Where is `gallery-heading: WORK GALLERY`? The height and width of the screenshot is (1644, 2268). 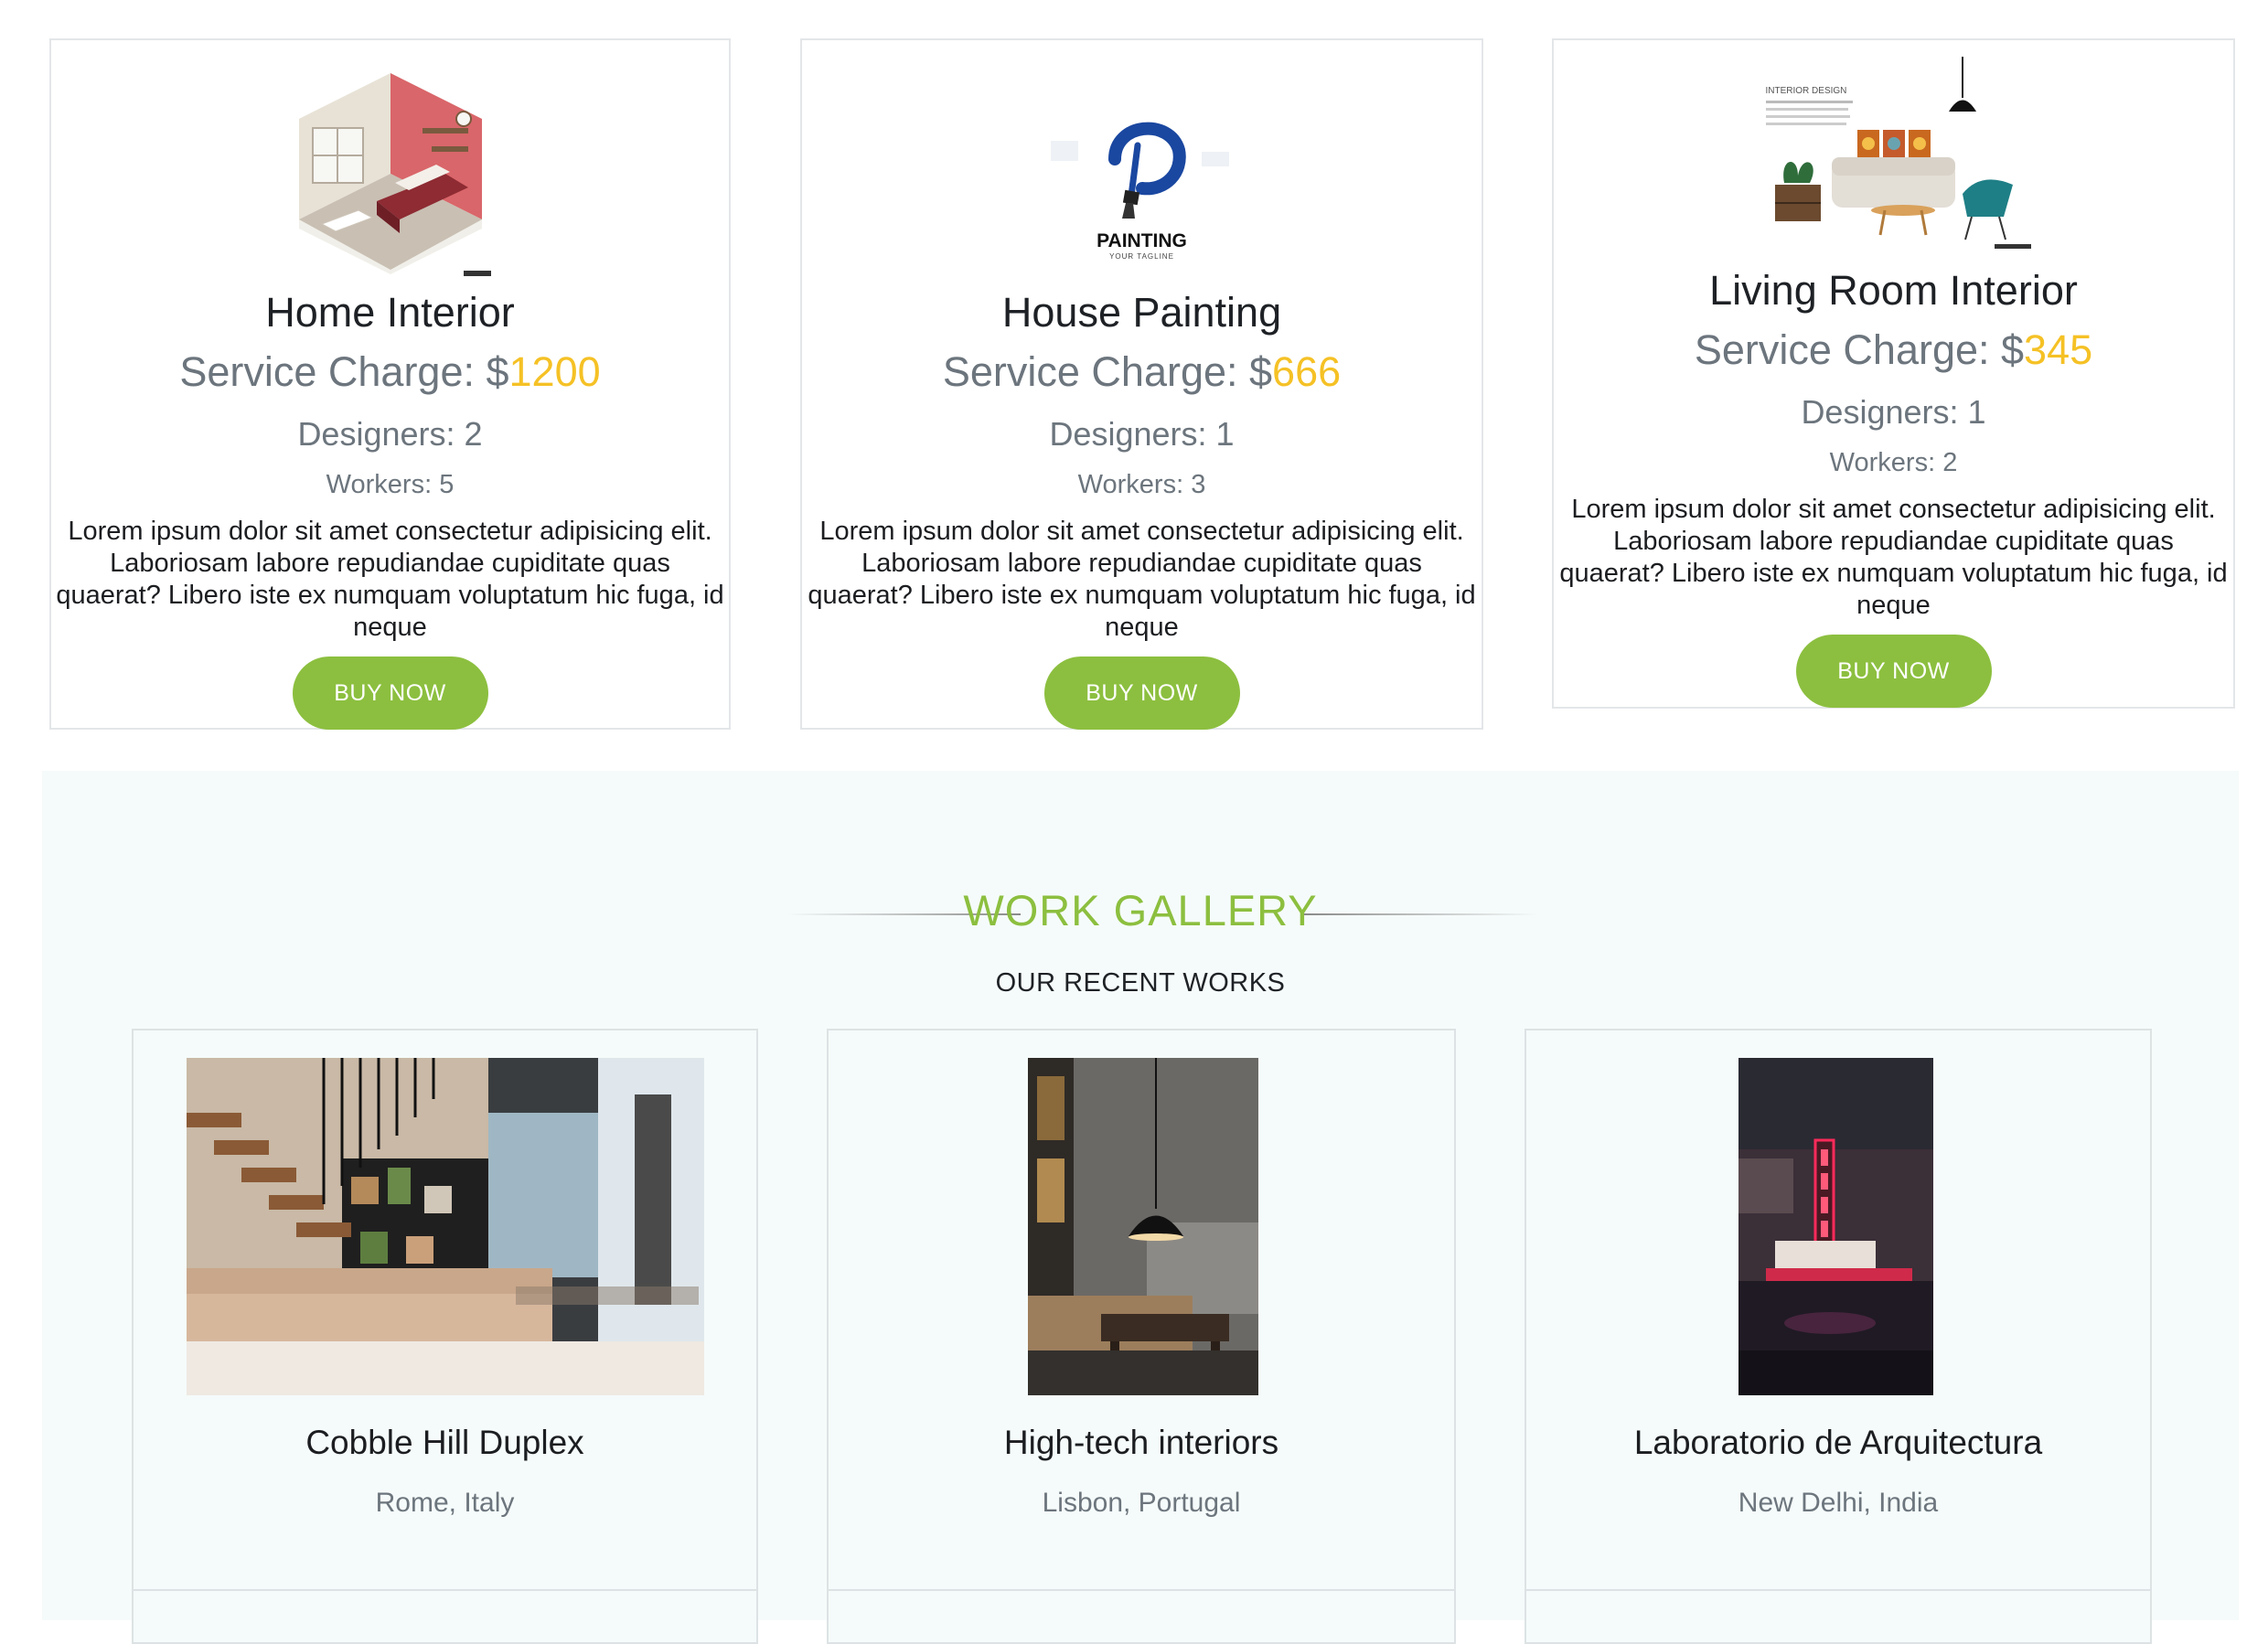
gallery-heading: WORK GALLERY is located at coordinates (1140, 912).